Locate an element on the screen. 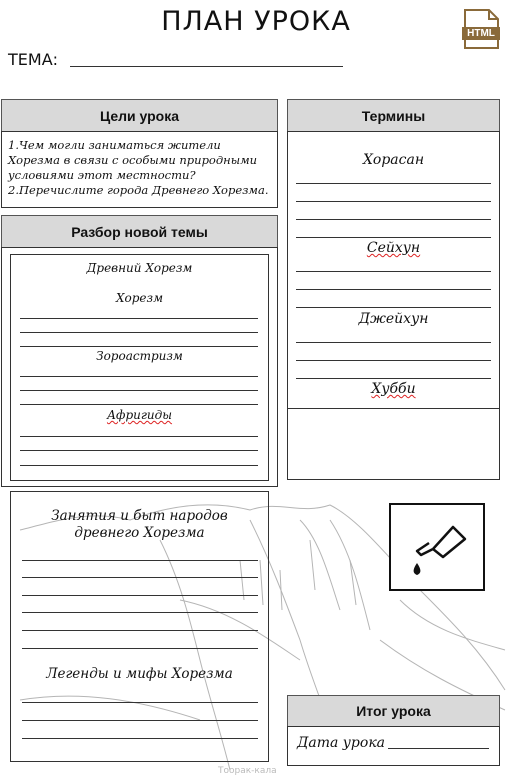  page-title: ПЛАН УРОКА is located at coordinates (256, 21).